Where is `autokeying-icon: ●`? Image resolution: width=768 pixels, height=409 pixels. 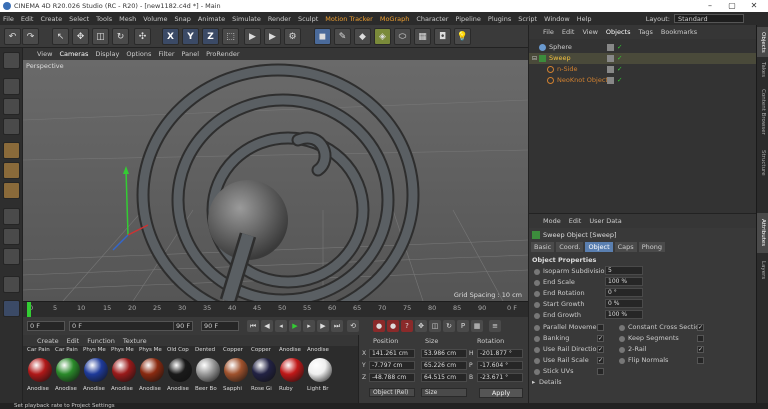 autokeying-icon: ● is located at coordinates (393, 326).